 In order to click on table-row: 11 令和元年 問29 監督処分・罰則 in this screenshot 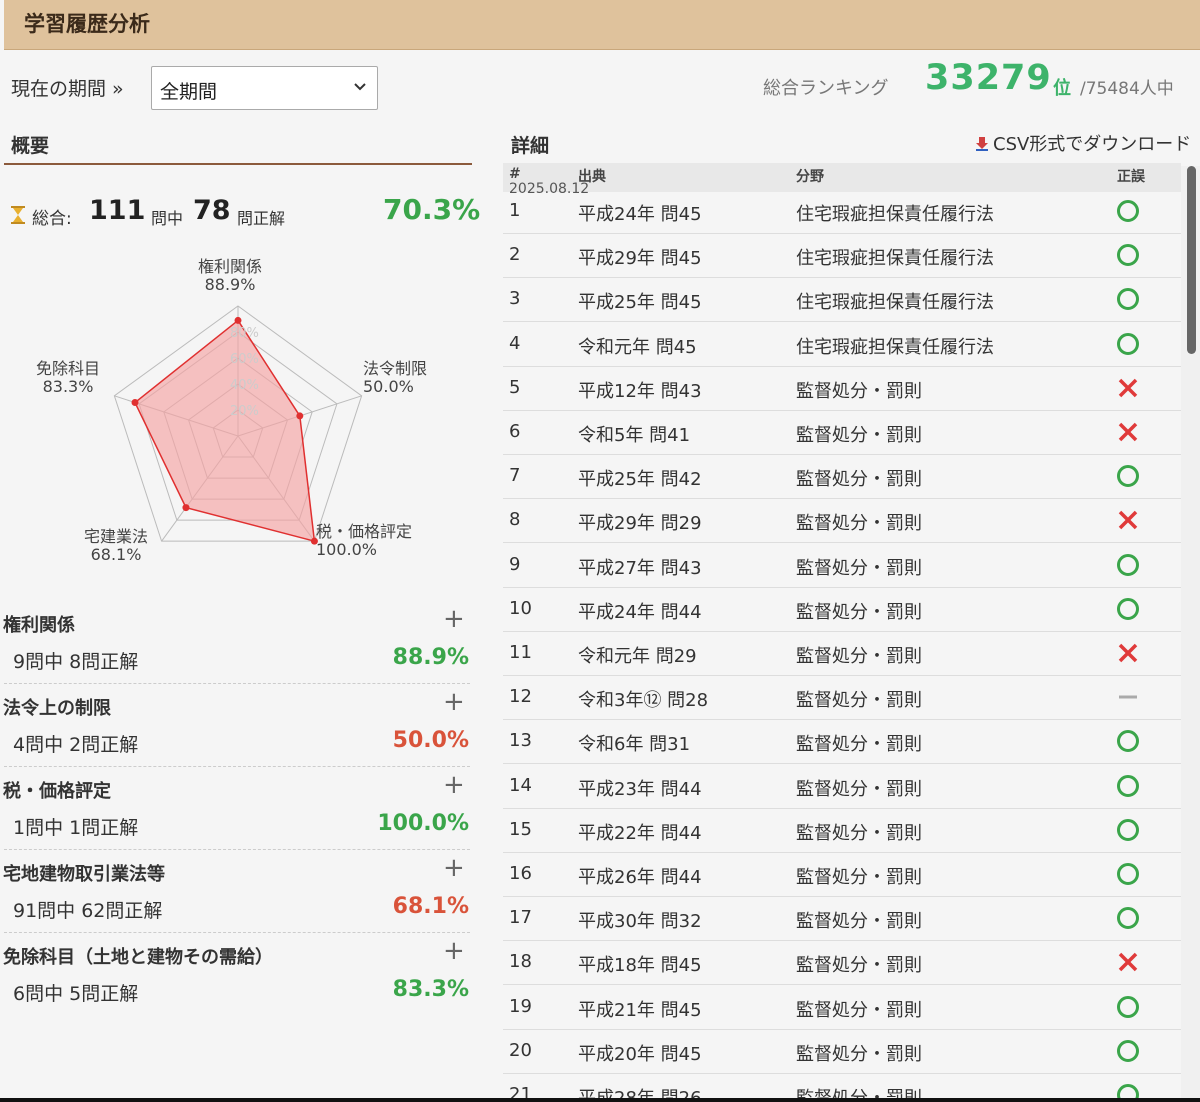, I will do `click(842, 654)`.